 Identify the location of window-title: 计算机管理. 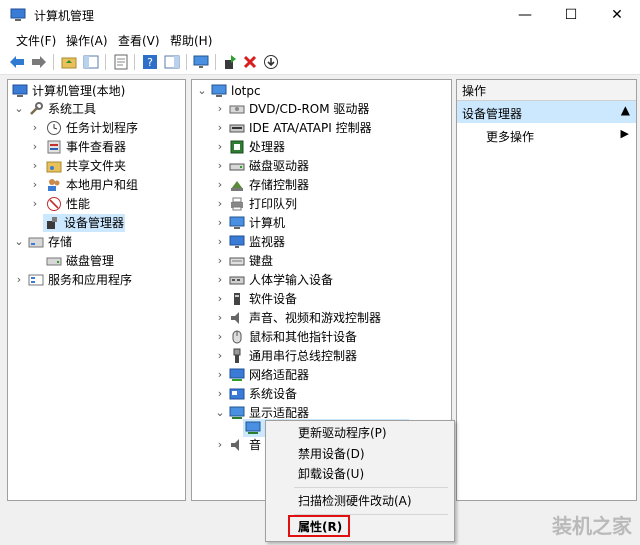
(64, 16).